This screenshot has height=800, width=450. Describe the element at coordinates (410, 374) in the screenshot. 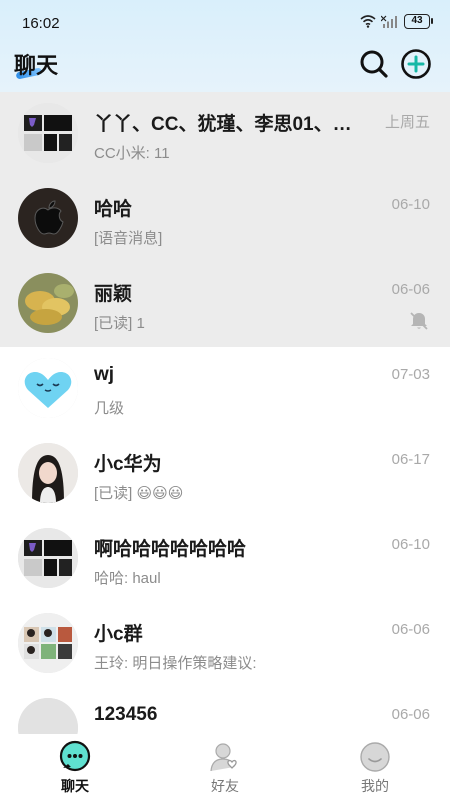

I see `chat-time: 07-03` at that location.